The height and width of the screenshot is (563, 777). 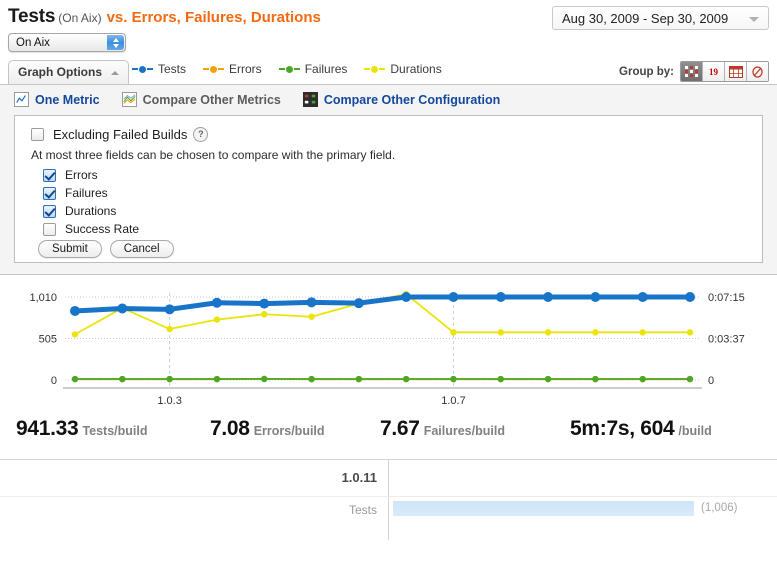 I want to click on legend-marker-tests-icon, so click(x=142, y=69).